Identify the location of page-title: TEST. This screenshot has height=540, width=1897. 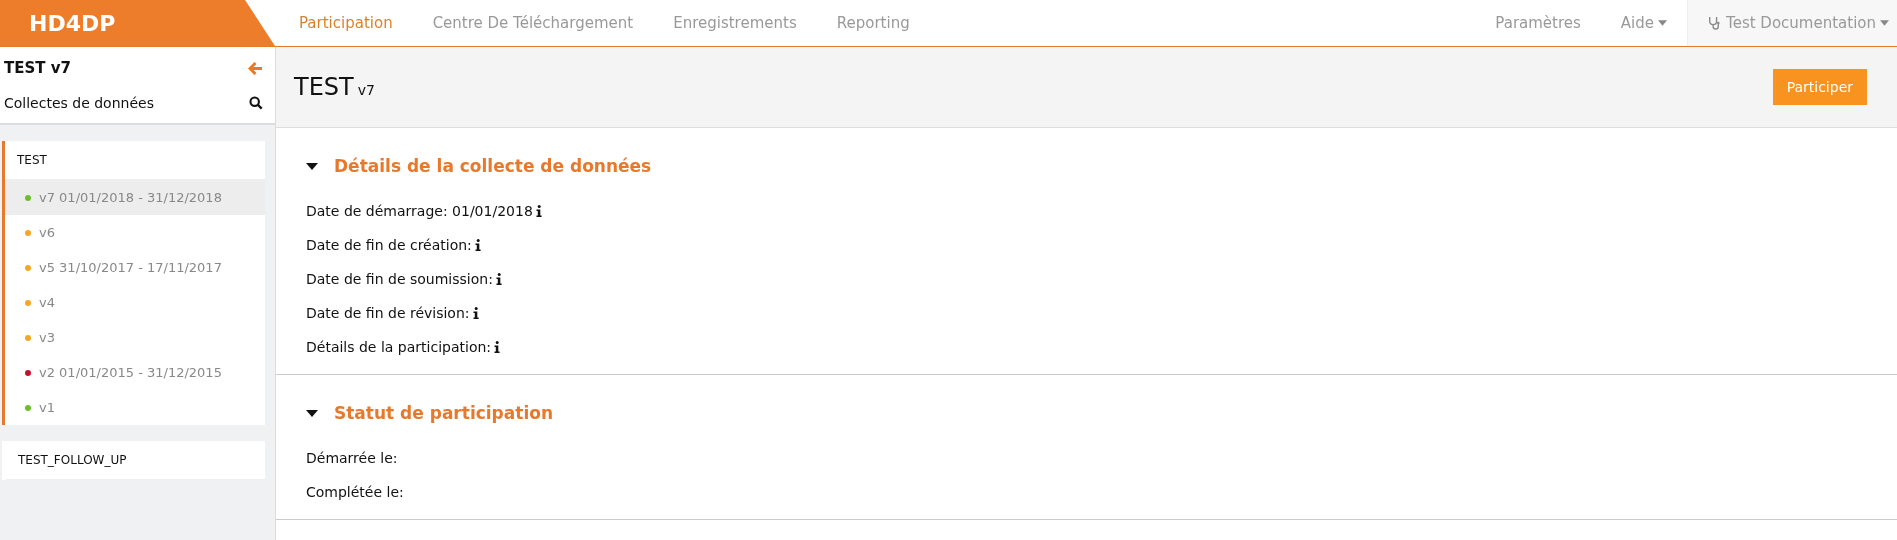
(324, 87).